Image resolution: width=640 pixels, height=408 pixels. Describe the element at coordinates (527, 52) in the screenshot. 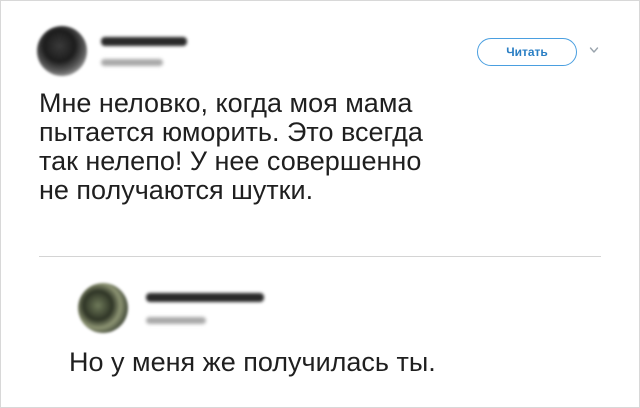

I see `follow-button: Читать` at that location.